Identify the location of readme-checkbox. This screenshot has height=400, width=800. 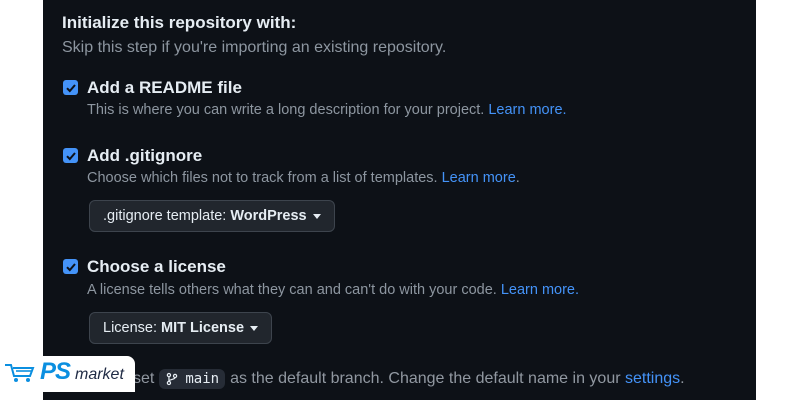
(70, 87).